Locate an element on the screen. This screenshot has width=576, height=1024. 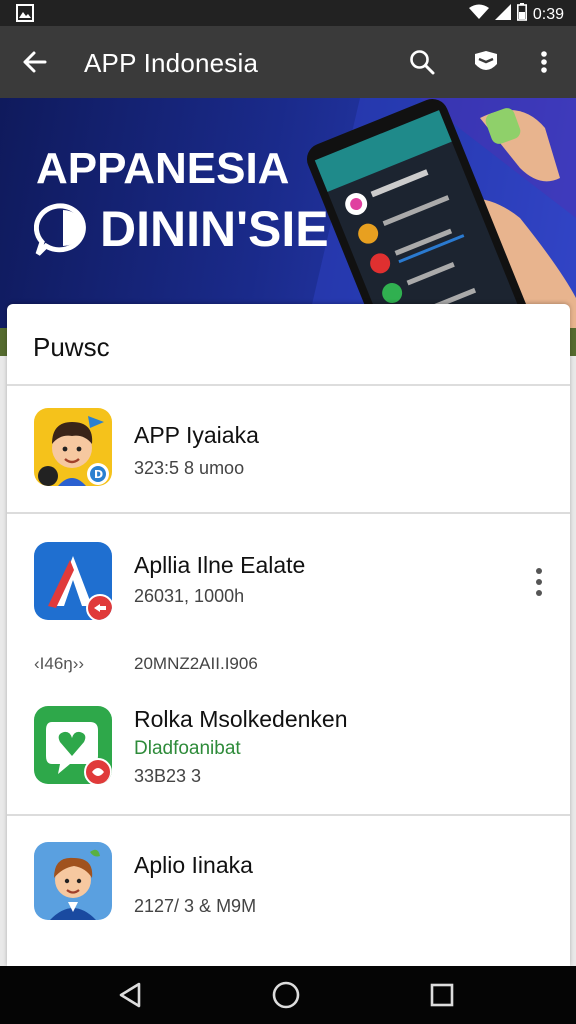
nav-recents-button is located at coordinates (442, 995).